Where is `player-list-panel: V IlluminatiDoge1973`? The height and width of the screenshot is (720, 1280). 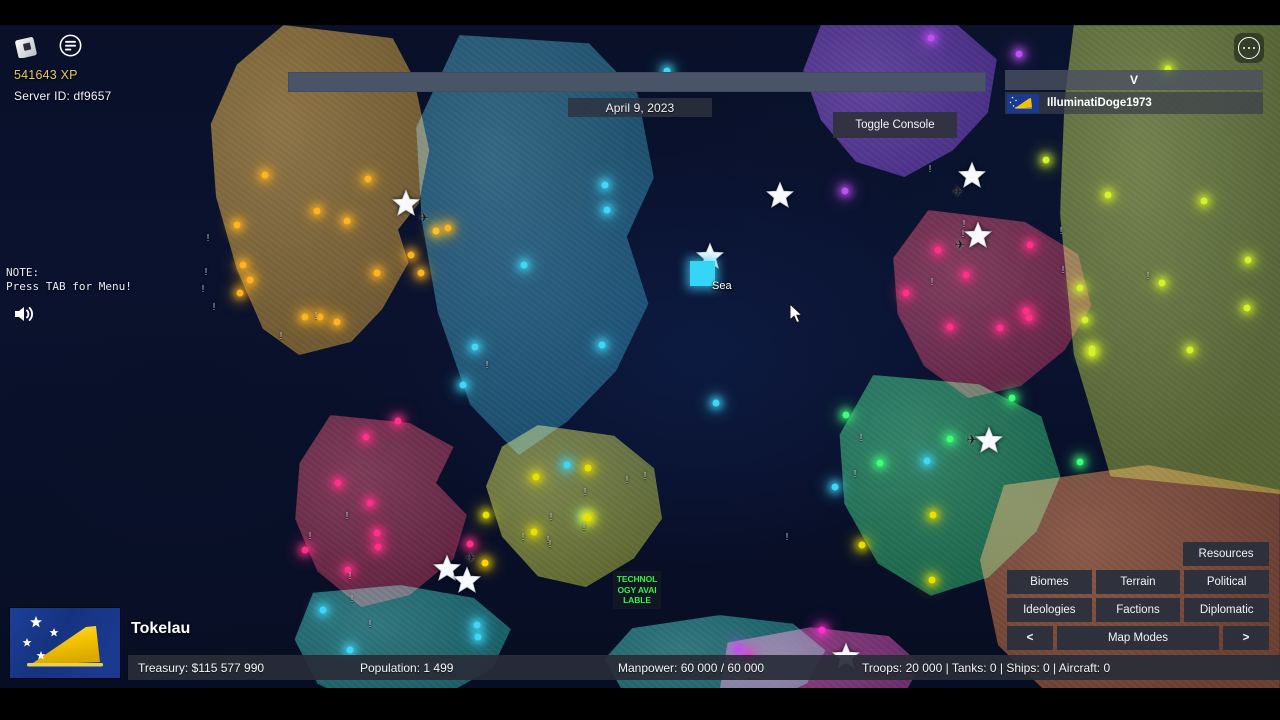
player-list-panel: V IlluminatiDoge1973 is located at coordinates (1134, 92).